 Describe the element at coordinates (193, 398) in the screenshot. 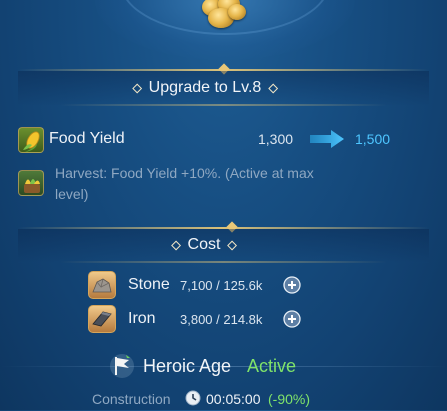

I see `clock-icon` at that location.